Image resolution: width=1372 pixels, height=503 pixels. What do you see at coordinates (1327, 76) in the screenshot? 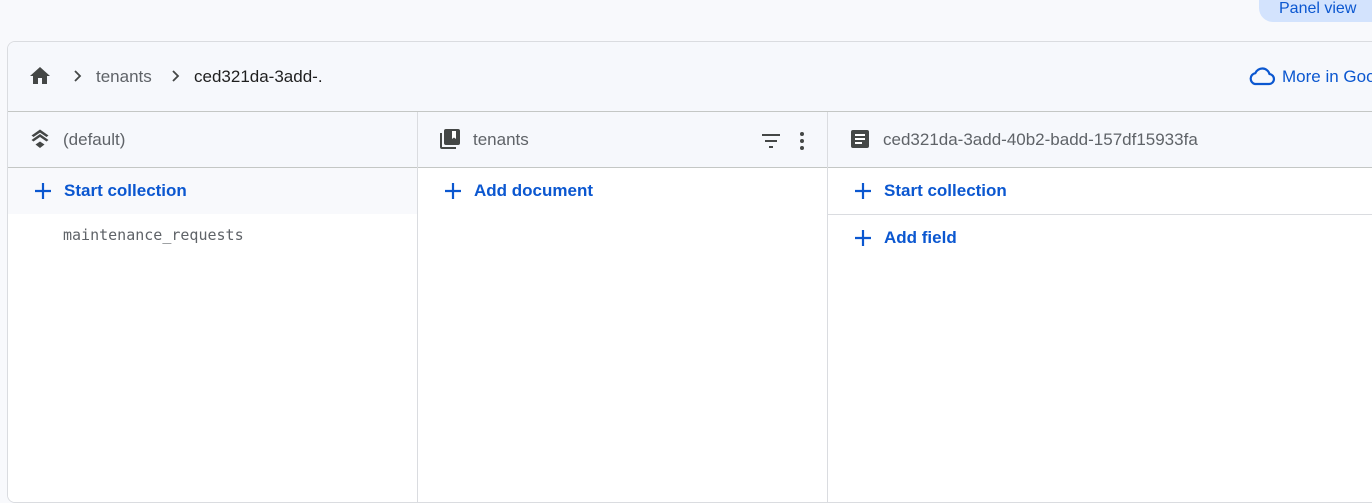
I see `more-link-label: More in Goo` at bounding box center [1327, 76].